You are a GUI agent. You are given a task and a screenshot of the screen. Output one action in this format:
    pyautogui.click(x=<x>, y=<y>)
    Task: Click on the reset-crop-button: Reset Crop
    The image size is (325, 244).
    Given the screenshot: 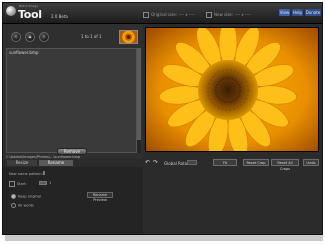 What is the action you would take?
    pyautogui.click(x=256, y=162)
    